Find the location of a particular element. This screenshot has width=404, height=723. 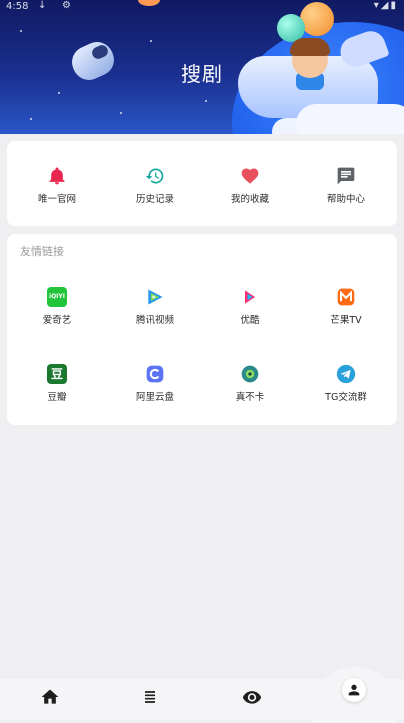

astronaut-illustration is located at coordinates (93, 61).